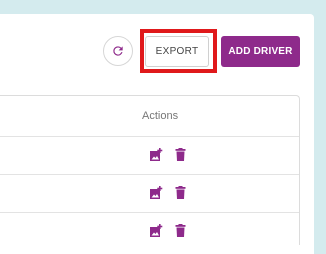 Image resolution: width=326 pixels, height=254 pixels. I want to click on add-driver-button: ADD DRIVER, so click(260, 51).